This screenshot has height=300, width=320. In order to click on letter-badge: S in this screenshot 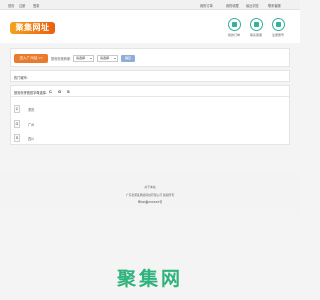, I will do `click(17, 137)`.